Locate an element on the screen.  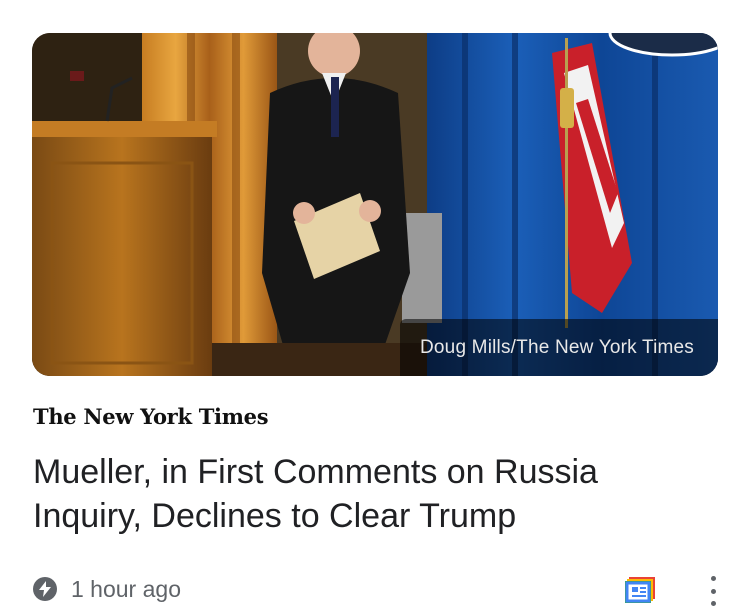
photo-credit: Doug Mills/The New York Times is located at coordinates (556, 347).